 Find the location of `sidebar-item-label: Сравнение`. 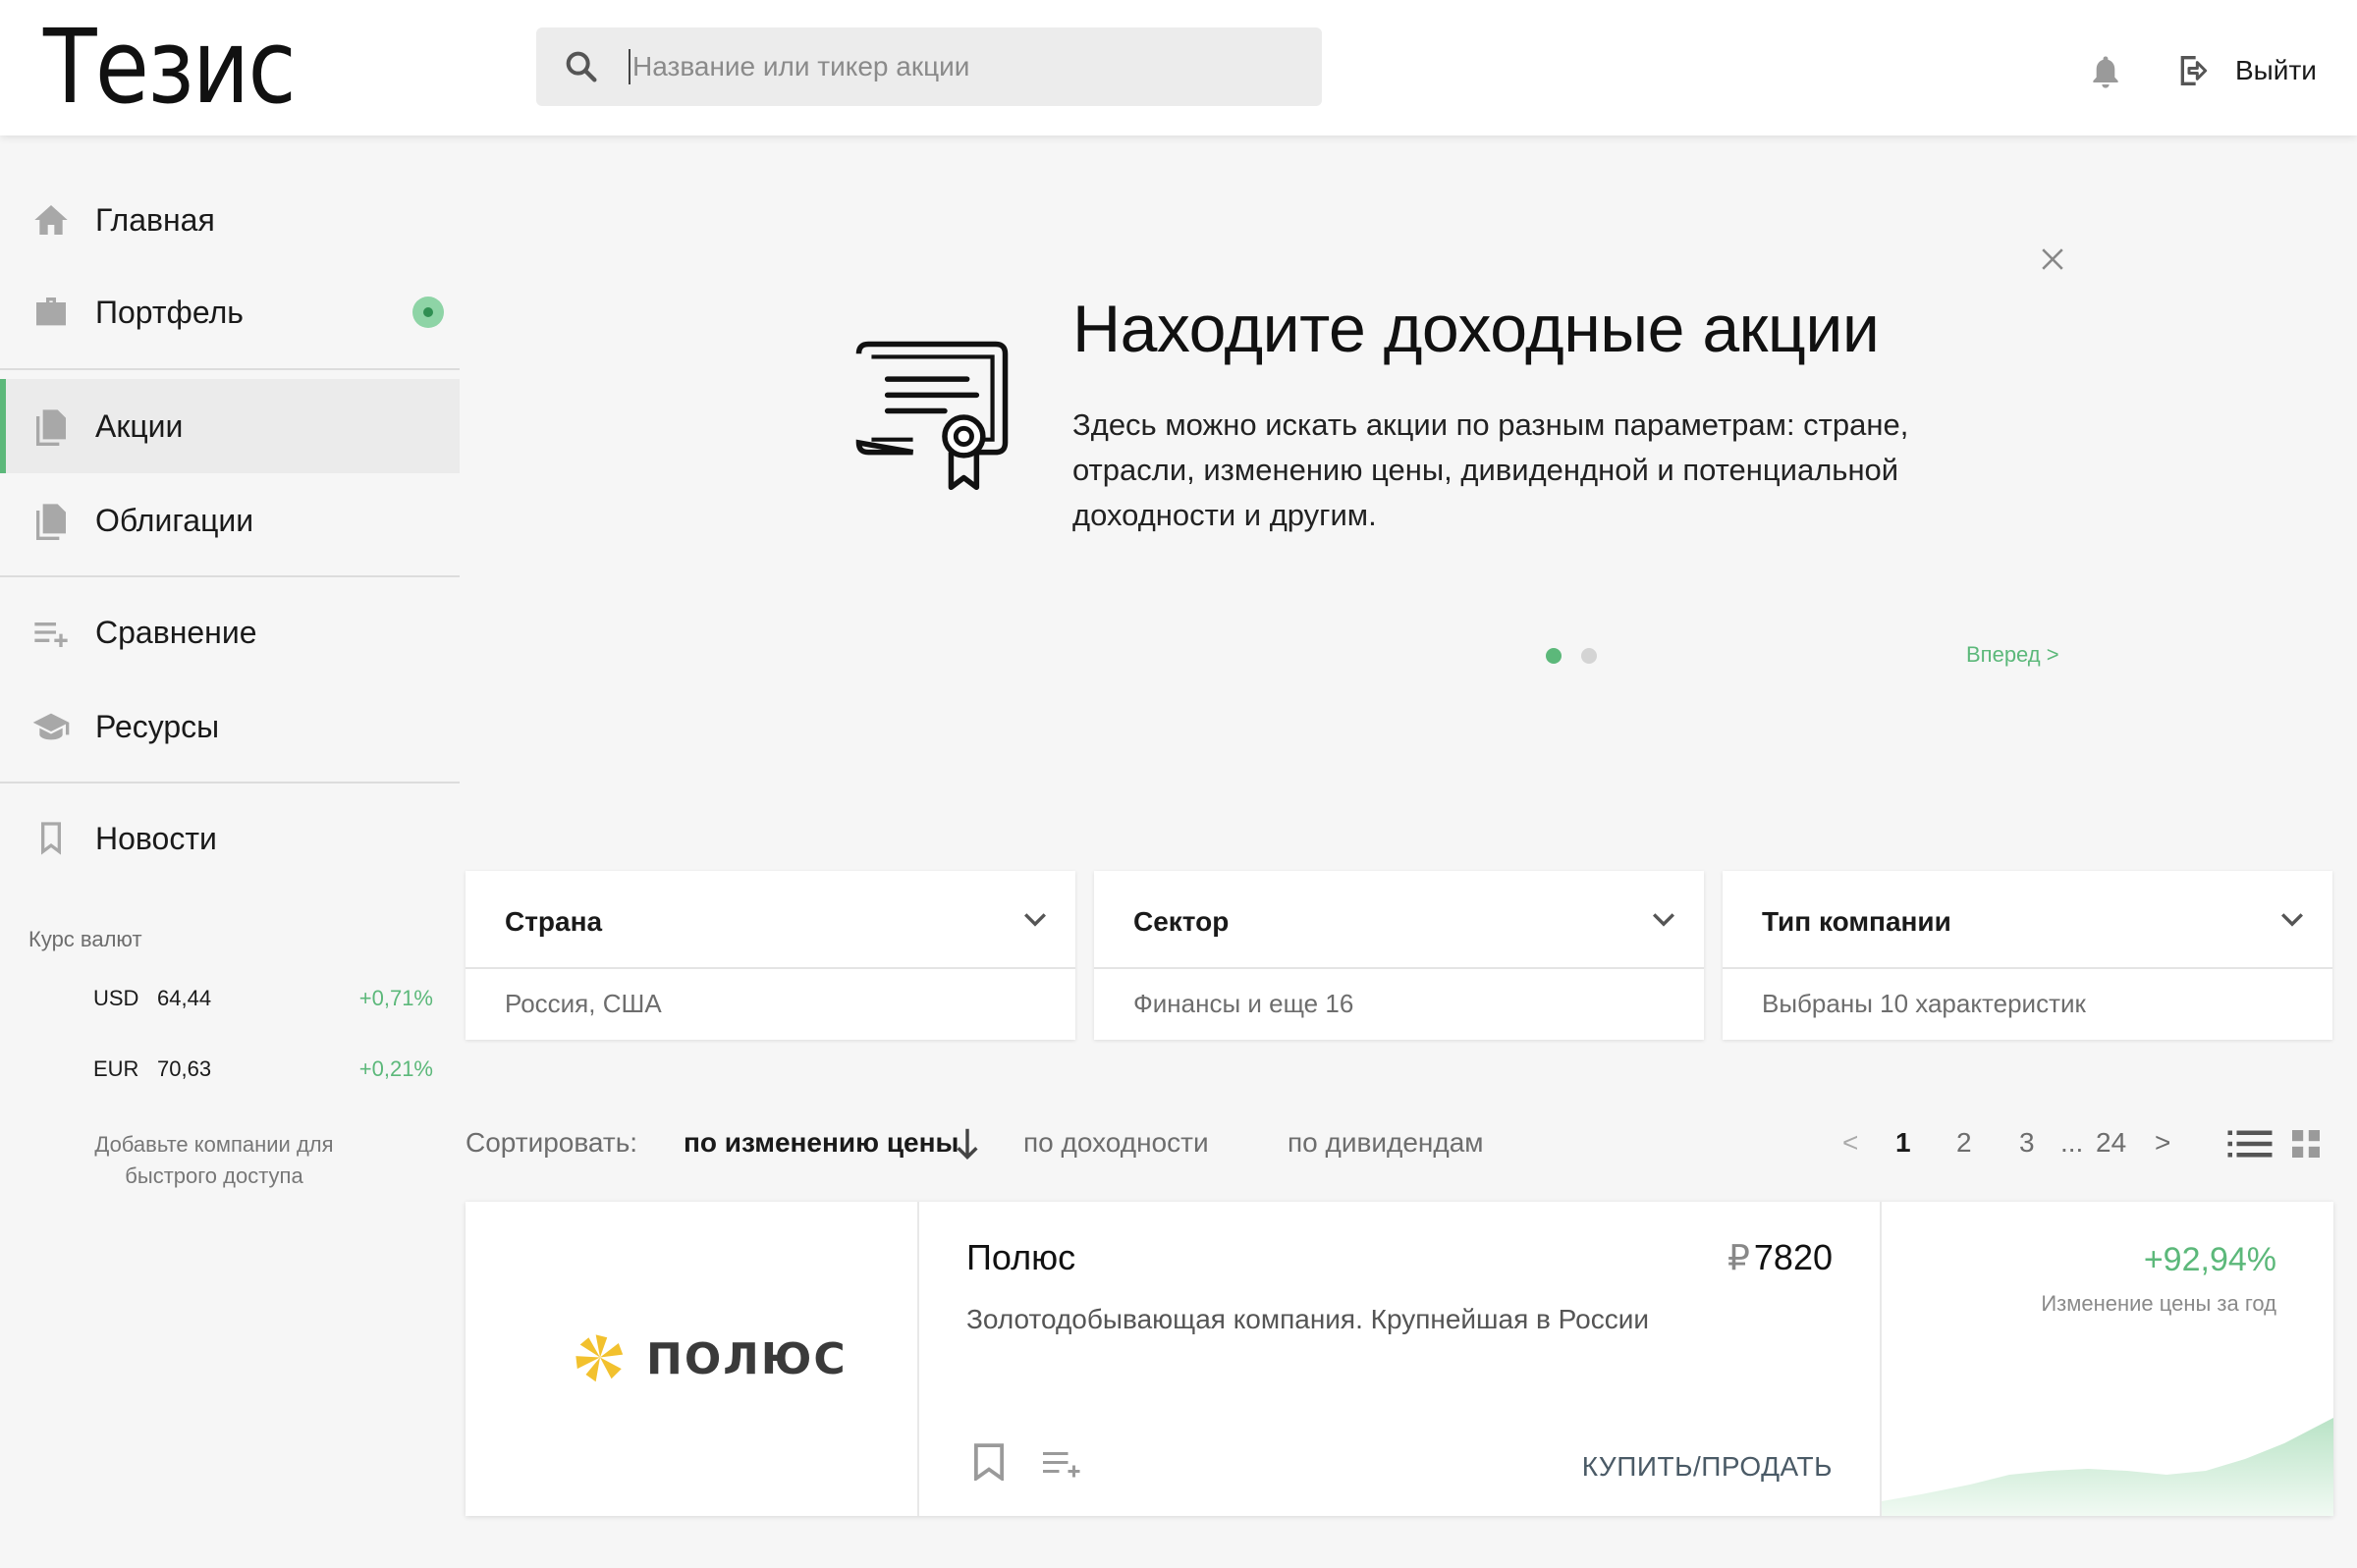

sidebar-item-label: Сравнение is located at coordinates (176, 632).